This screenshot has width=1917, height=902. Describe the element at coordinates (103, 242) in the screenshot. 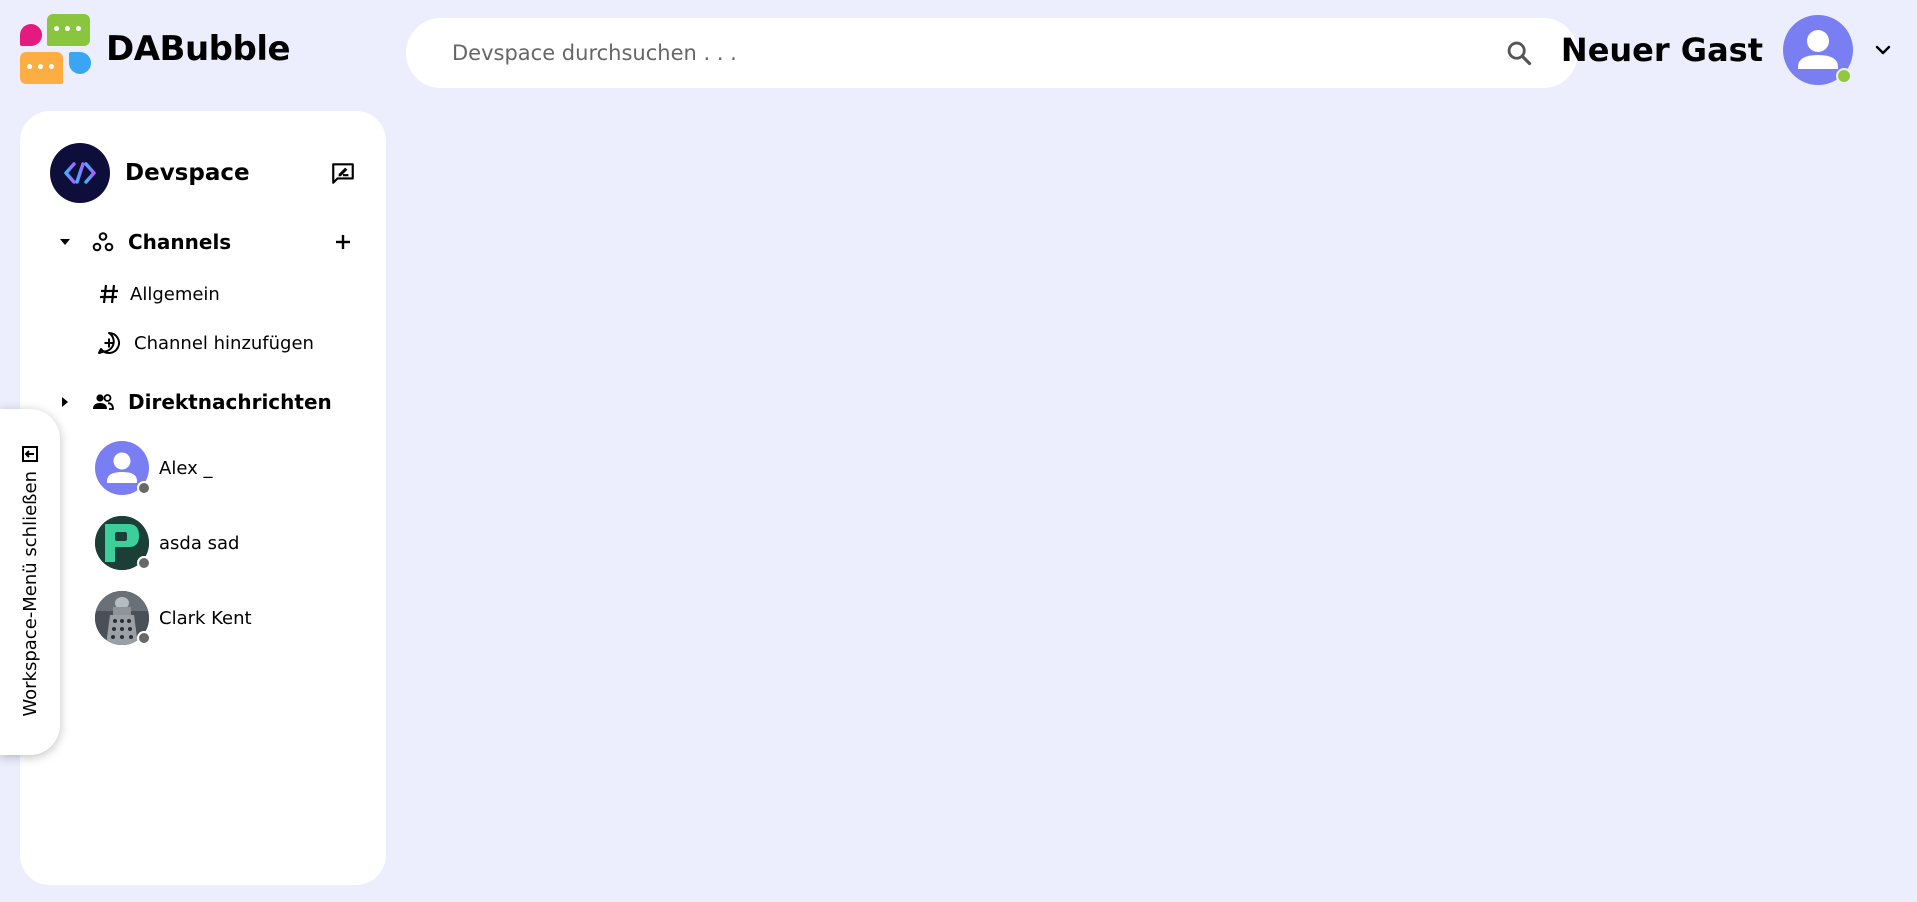

I see `workspaces-icon` at that location.